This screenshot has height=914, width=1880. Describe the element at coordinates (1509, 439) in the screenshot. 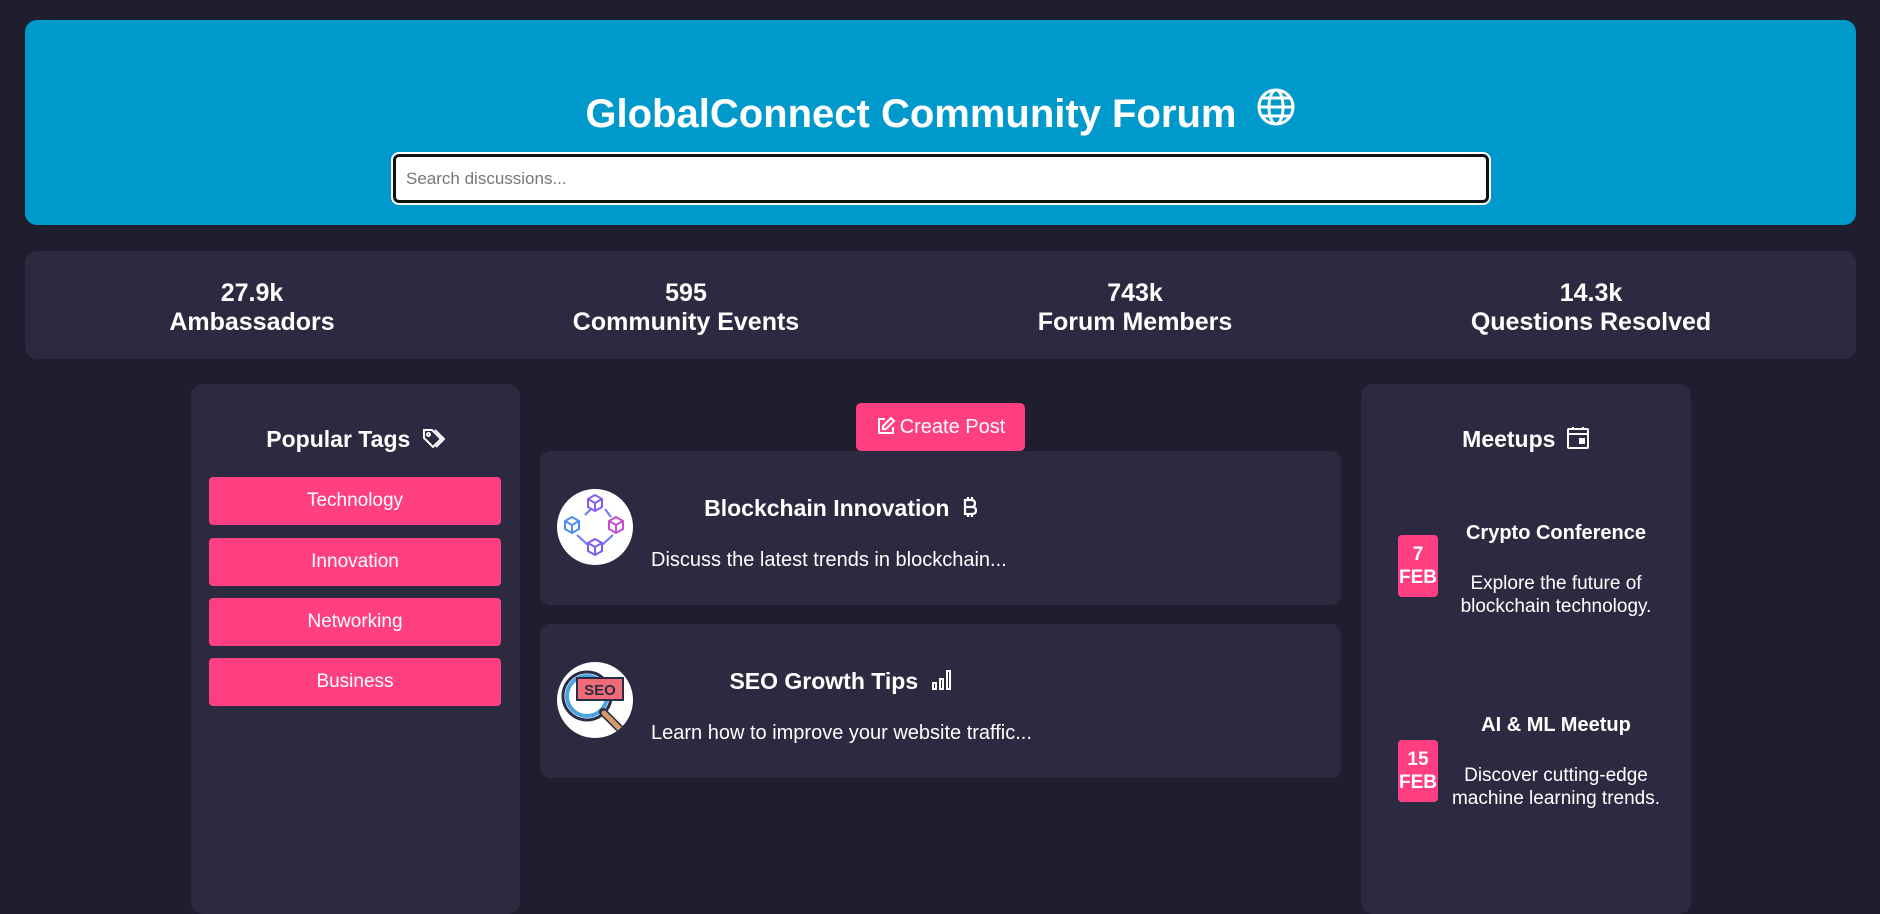

I see `meetups-title-text: Meetups` at that location.